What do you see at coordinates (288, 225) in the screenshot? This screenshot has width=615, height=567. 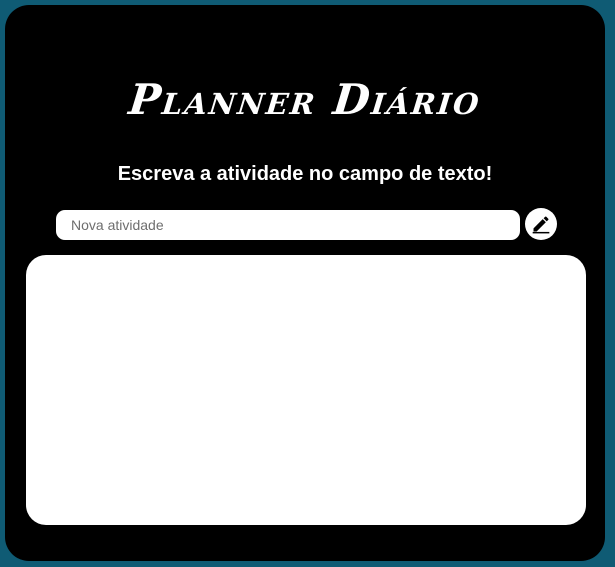 I see `new-task-input` at bounding box center [288, 225].